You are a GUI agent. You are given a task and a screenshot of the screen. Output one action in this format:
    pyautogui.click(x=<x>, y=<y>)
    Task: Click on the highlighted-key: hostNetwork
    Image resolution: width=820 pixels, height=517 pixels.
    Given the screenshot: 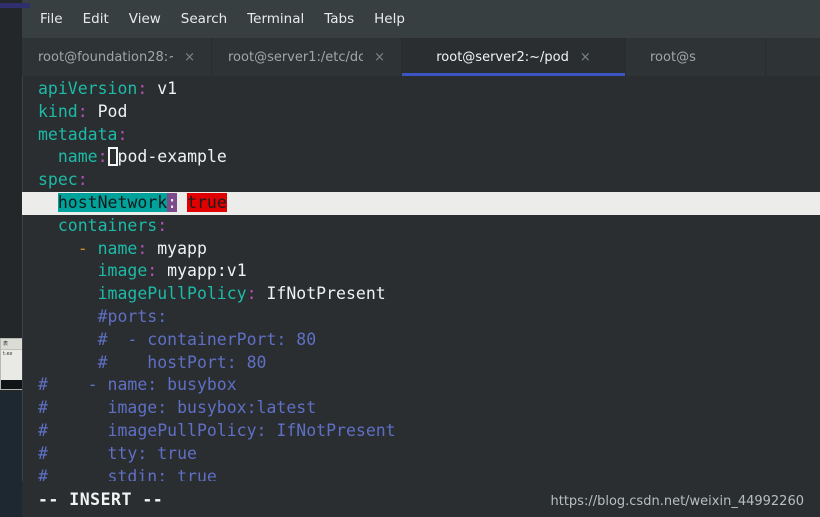 What is the action you would take?
    pyautogui.click(x=112, y=202)
    